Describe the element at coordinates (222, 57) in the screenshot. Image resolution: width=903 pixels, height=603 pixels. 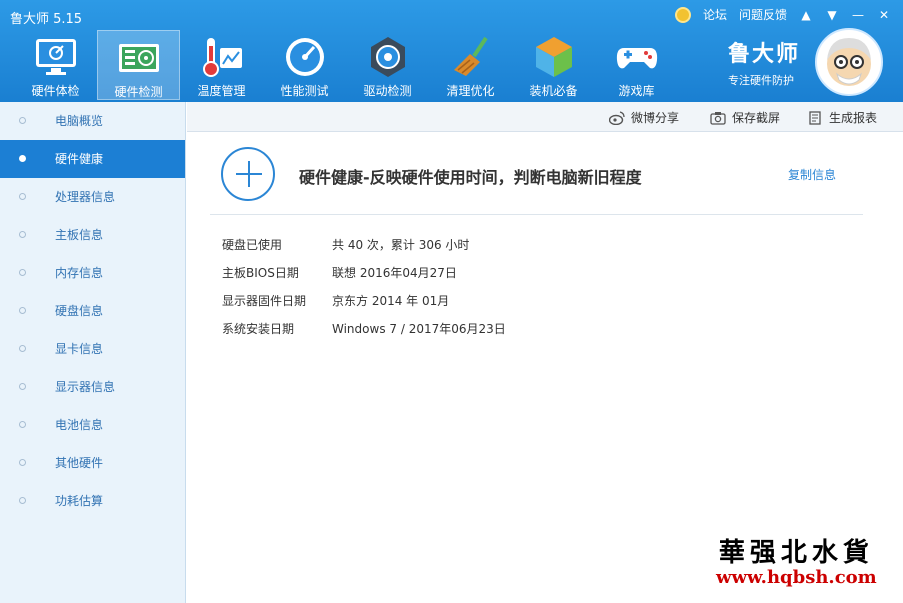
I see `thermometer-icon` at that location.